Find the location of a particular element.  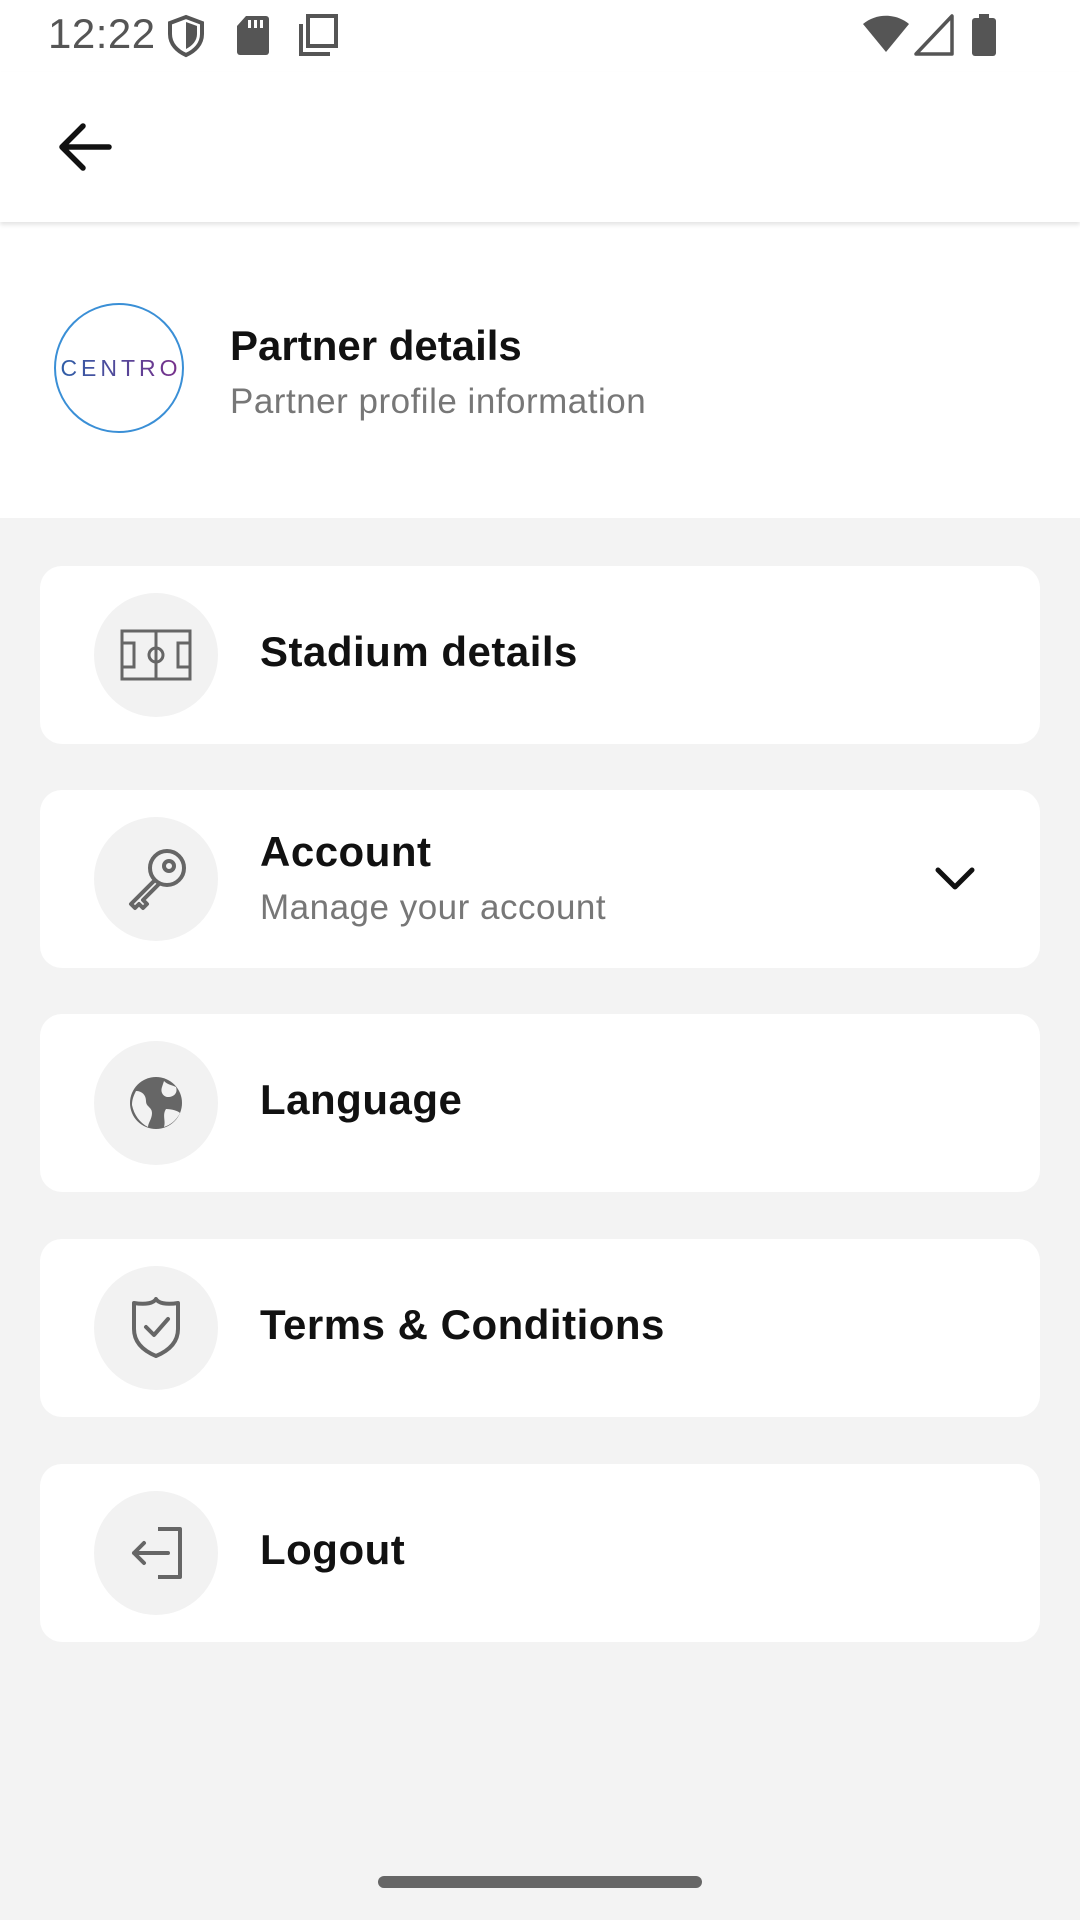

shield-icon is located at coordinates (186, 38).